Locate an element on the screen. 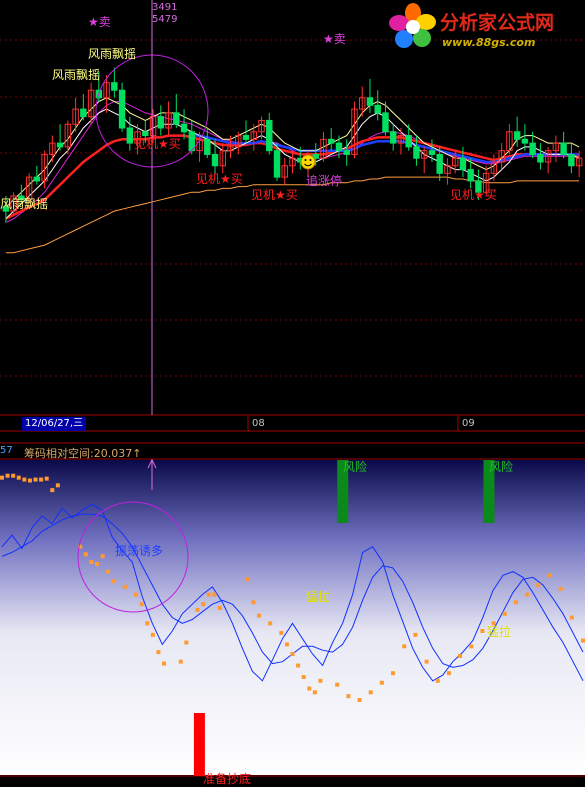 This screenshot has width=585, height=787. annotation-fluctuate: 振荡诱多 is located at coordinates (139, 551).